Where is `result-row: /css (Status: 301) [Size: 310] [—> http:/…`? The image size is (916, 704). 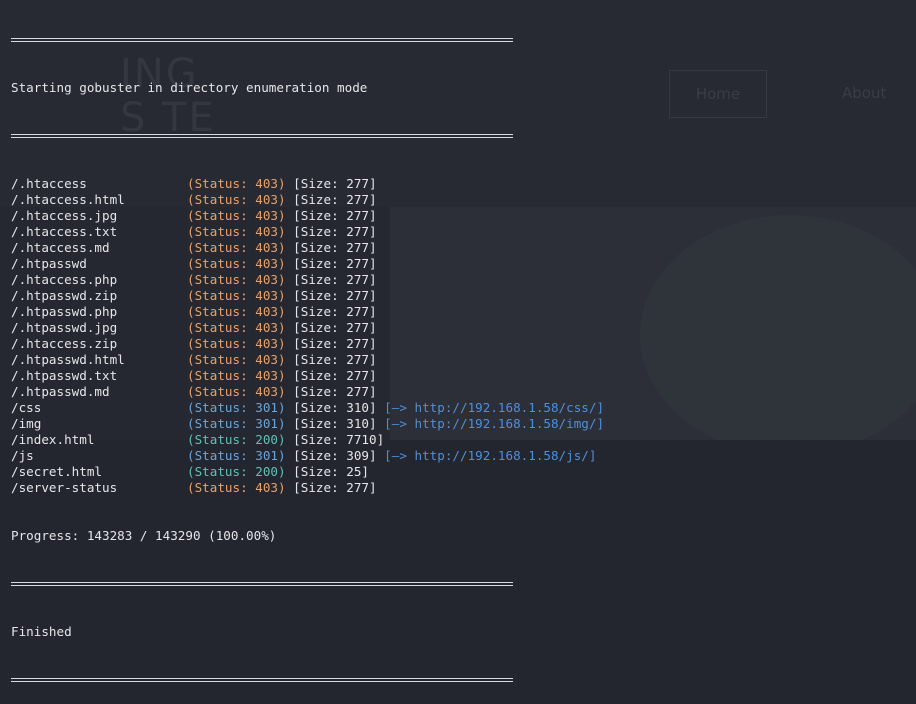
result-row: /css (Status: 301) [Size: 310] [—> http:/… is located at coordinates (307, 408).